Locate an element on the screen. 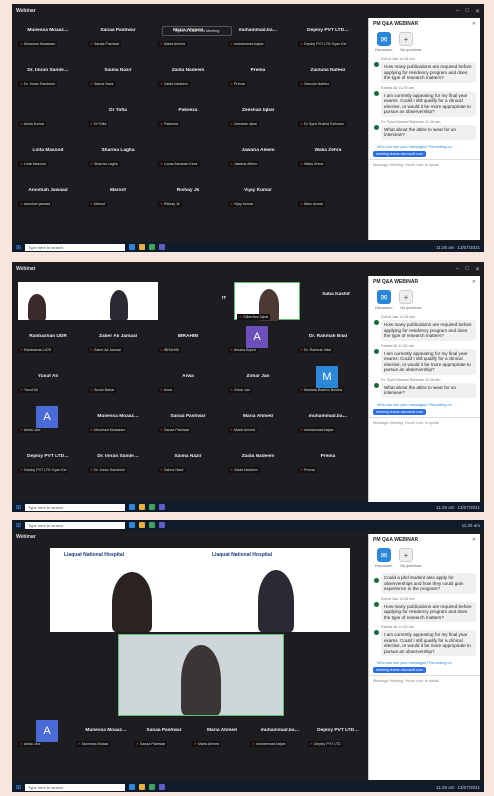  participant-tile: Vijay Kumar Vijay Kumar is located at coordinates (258, 194).